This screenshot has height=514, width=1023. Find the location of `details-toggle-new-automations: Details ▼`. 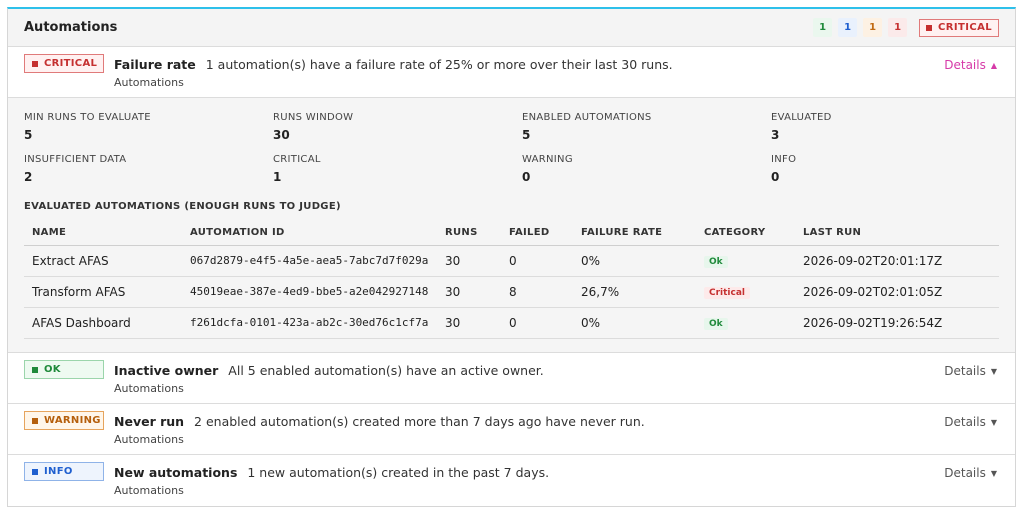

details-toggle-new-automations: Details ▼ is located at coordinates (970, 473).